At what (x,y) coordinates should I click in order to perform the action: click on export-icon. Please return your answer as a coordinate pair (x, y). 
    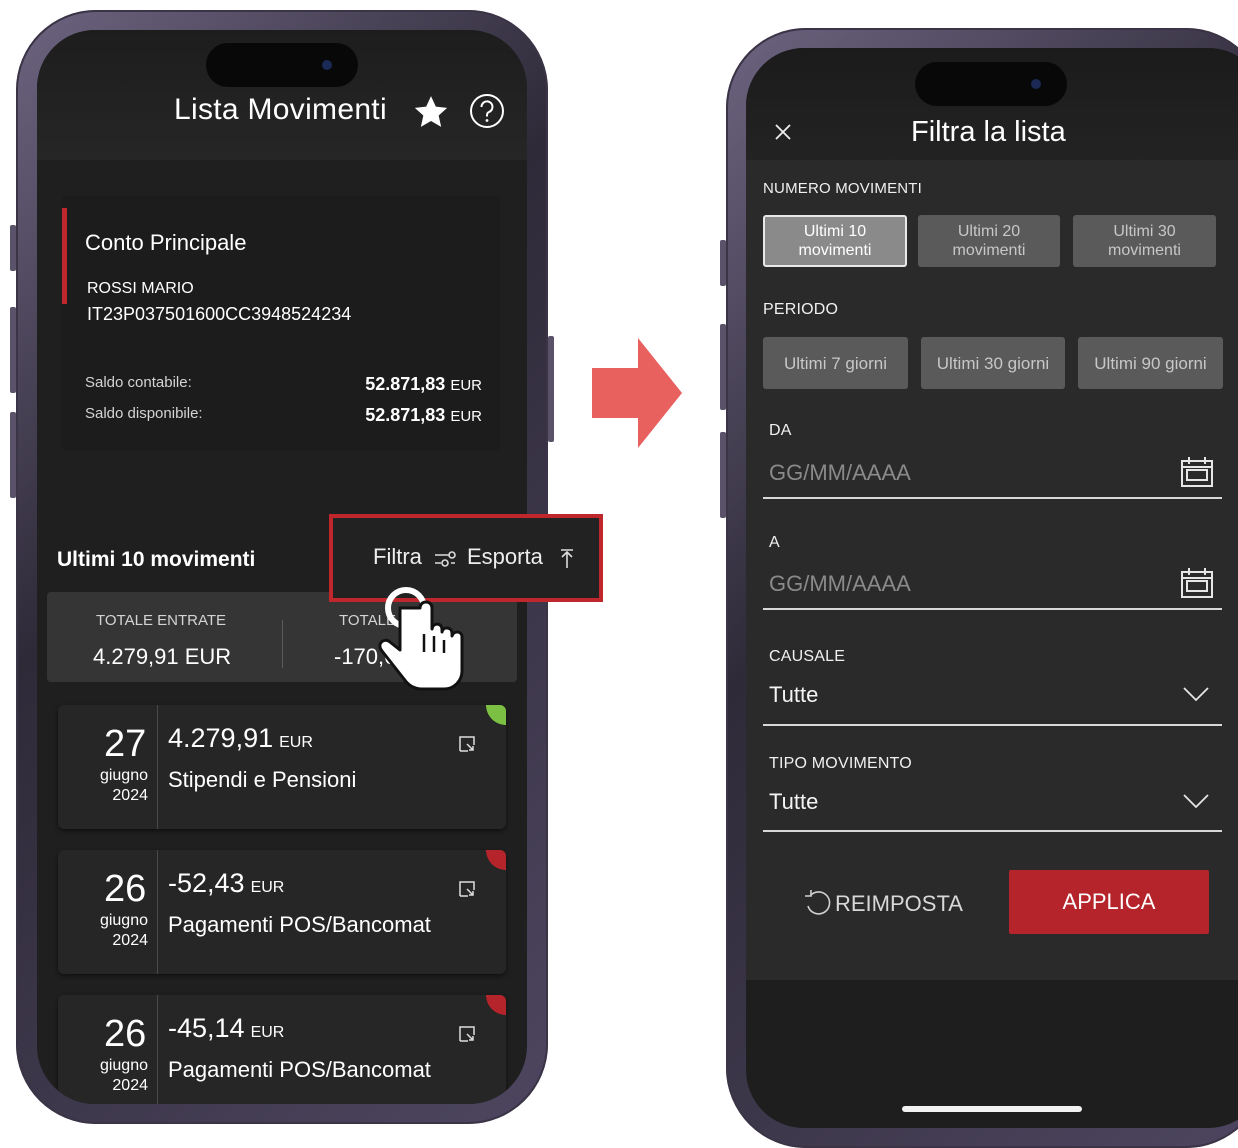
    Looking at the image, I should click on (567, 559).